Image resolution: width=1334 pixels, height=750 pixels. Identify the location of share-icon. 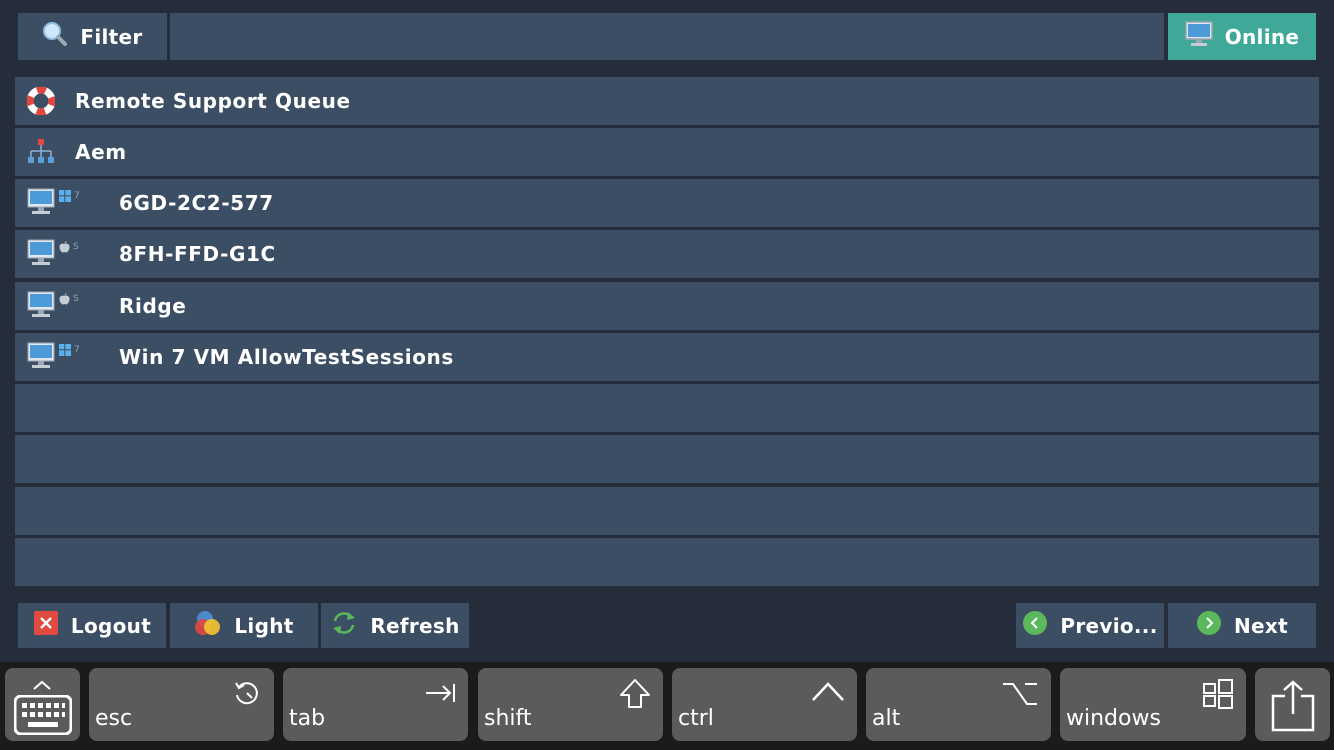
(1293, 708).